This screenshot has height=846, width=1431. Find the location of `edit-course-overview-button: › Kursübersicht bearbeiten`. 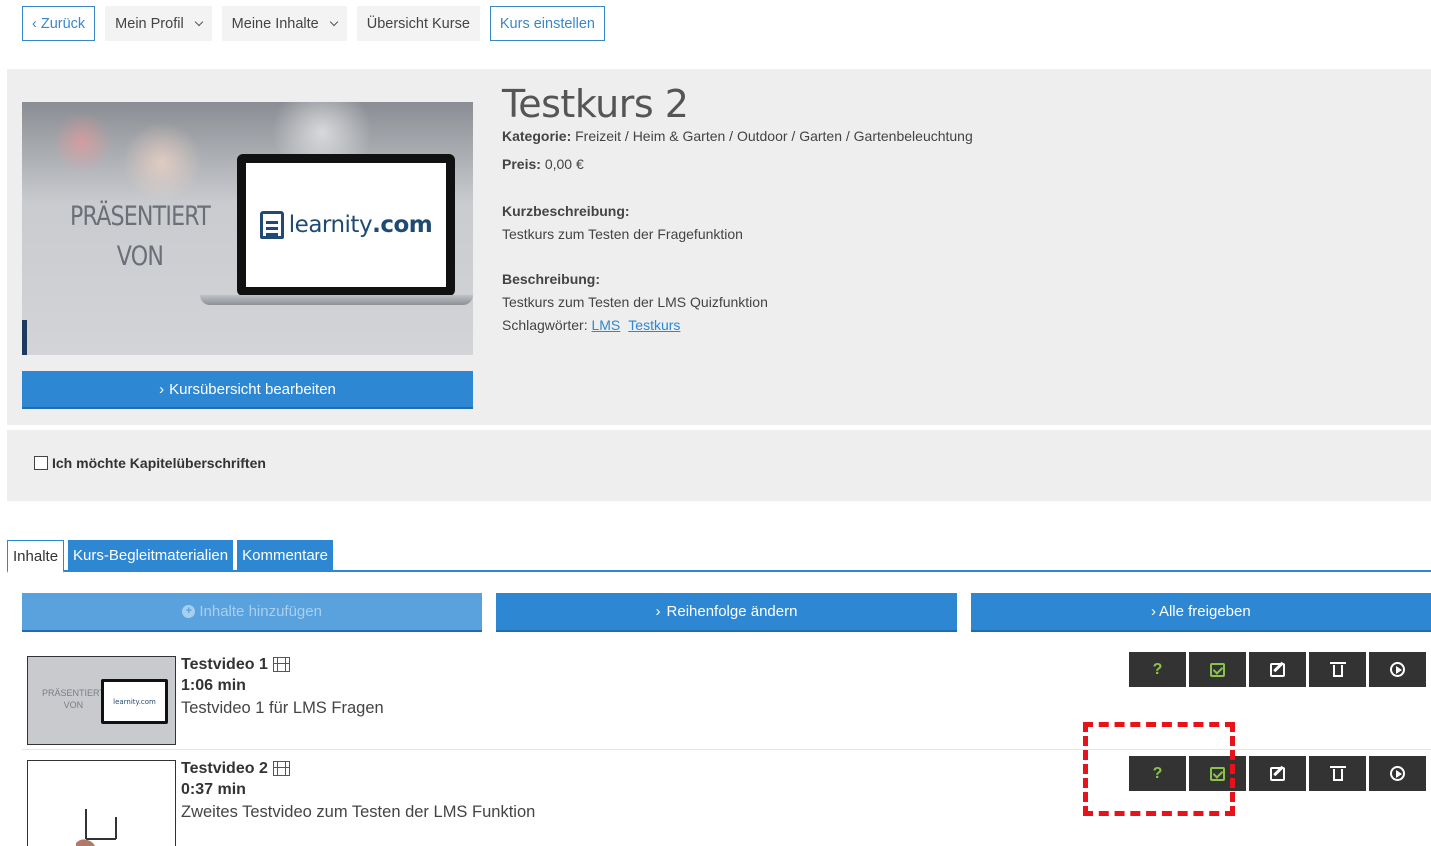

edit-course-overview-button: › Kursübersicht bearbeiten is located at coordinates (247, 390).